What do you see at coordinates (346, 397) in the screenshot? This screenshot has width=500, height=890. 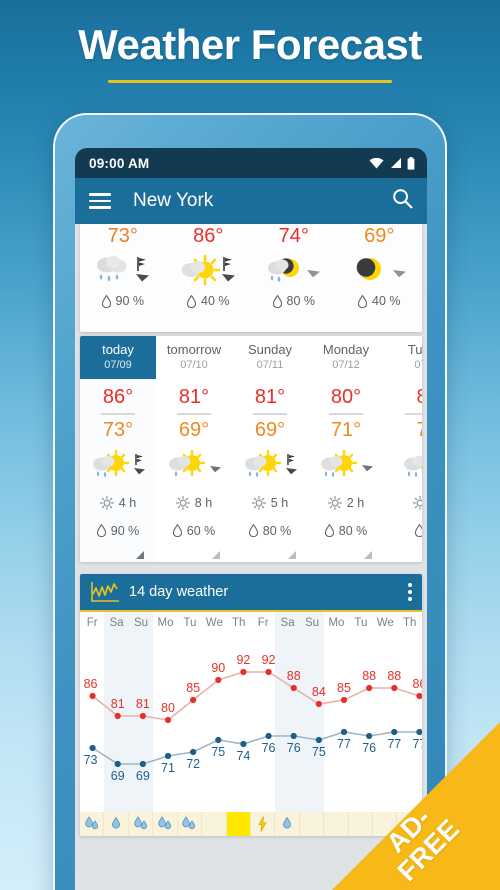 I see `day-high-temp: 80°` at bounding box center [346, 397].